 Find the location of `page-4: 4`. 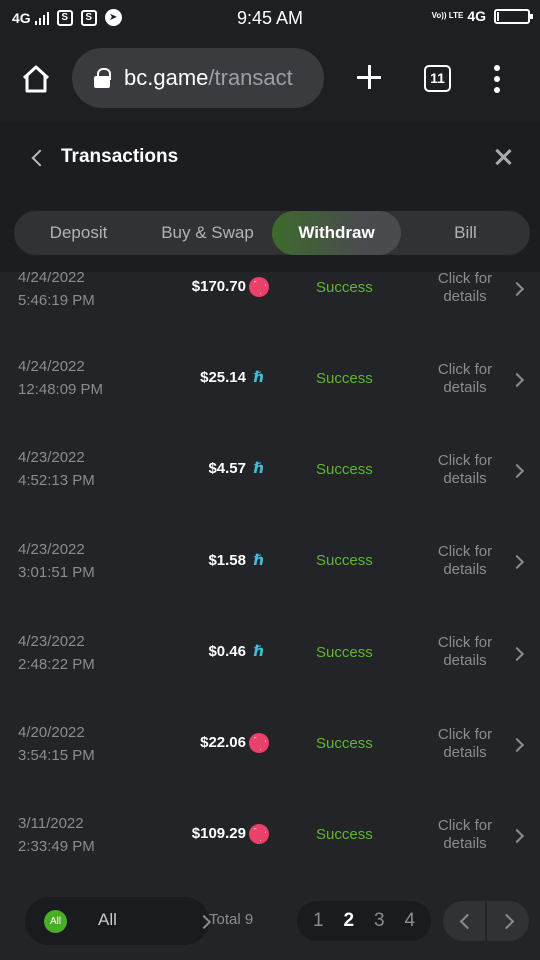

page-4: 4 is located at coordinates (409, 921).